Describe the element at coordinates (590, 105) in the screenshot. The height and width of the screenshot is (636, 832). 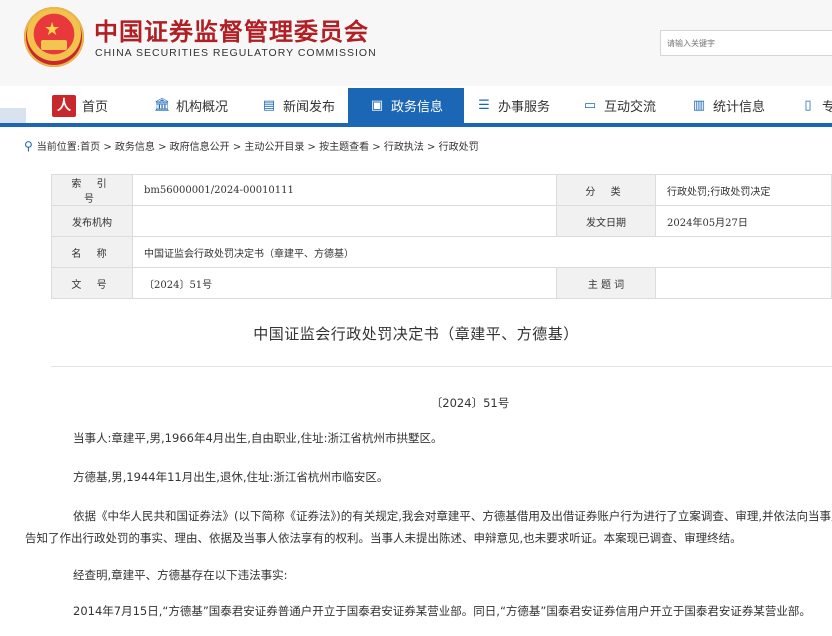
I see `chat-icon: ▭` at that location.